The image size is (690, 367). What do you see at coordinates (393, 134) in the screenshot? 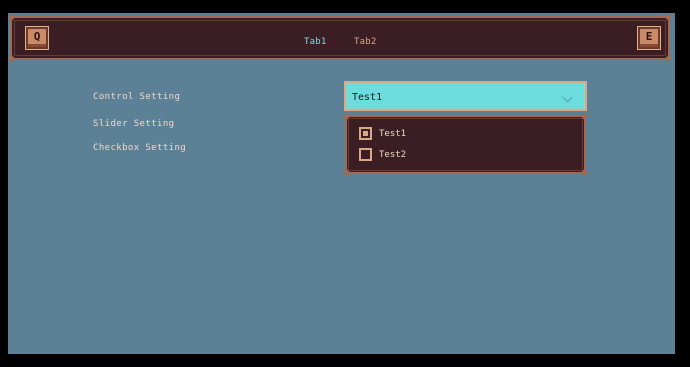
I see `option-label: Test1` at bounding box center [393, 134].